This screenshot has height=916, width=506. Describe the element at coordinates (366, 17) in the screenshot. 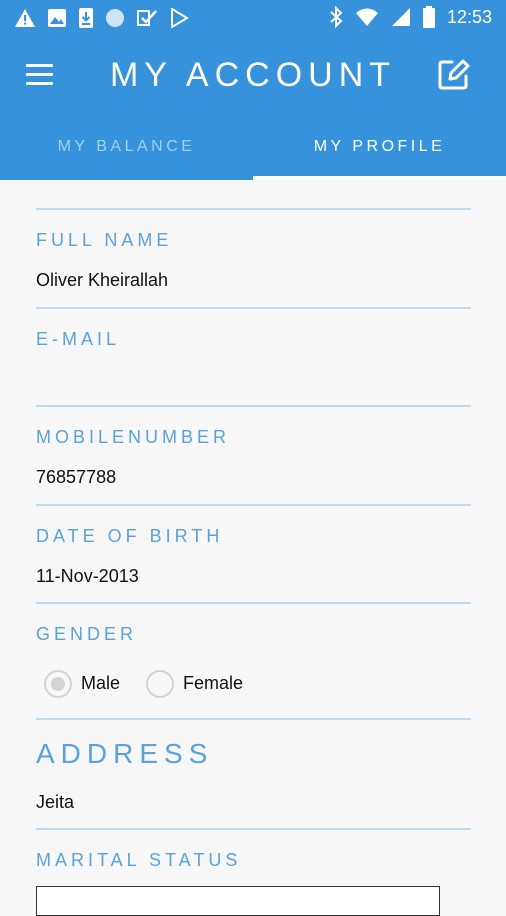

I see `wifi-icon` at that location.